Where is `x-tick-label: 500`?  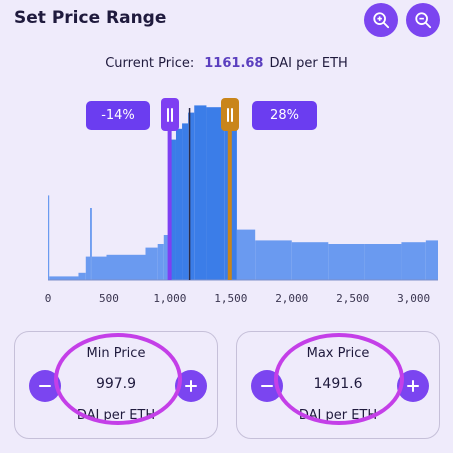 x-tick-label: 500 is located at coordinates (109, 298).